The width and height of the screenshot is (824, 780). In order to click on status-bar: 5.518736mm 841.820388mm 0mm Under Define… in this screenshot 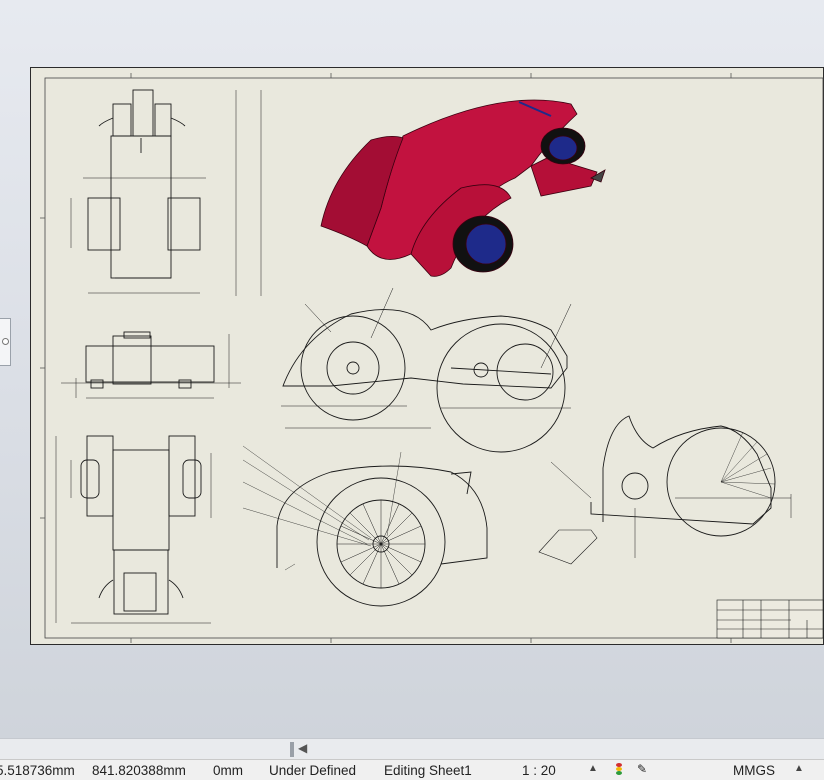, I will do `click(412, 769)`.